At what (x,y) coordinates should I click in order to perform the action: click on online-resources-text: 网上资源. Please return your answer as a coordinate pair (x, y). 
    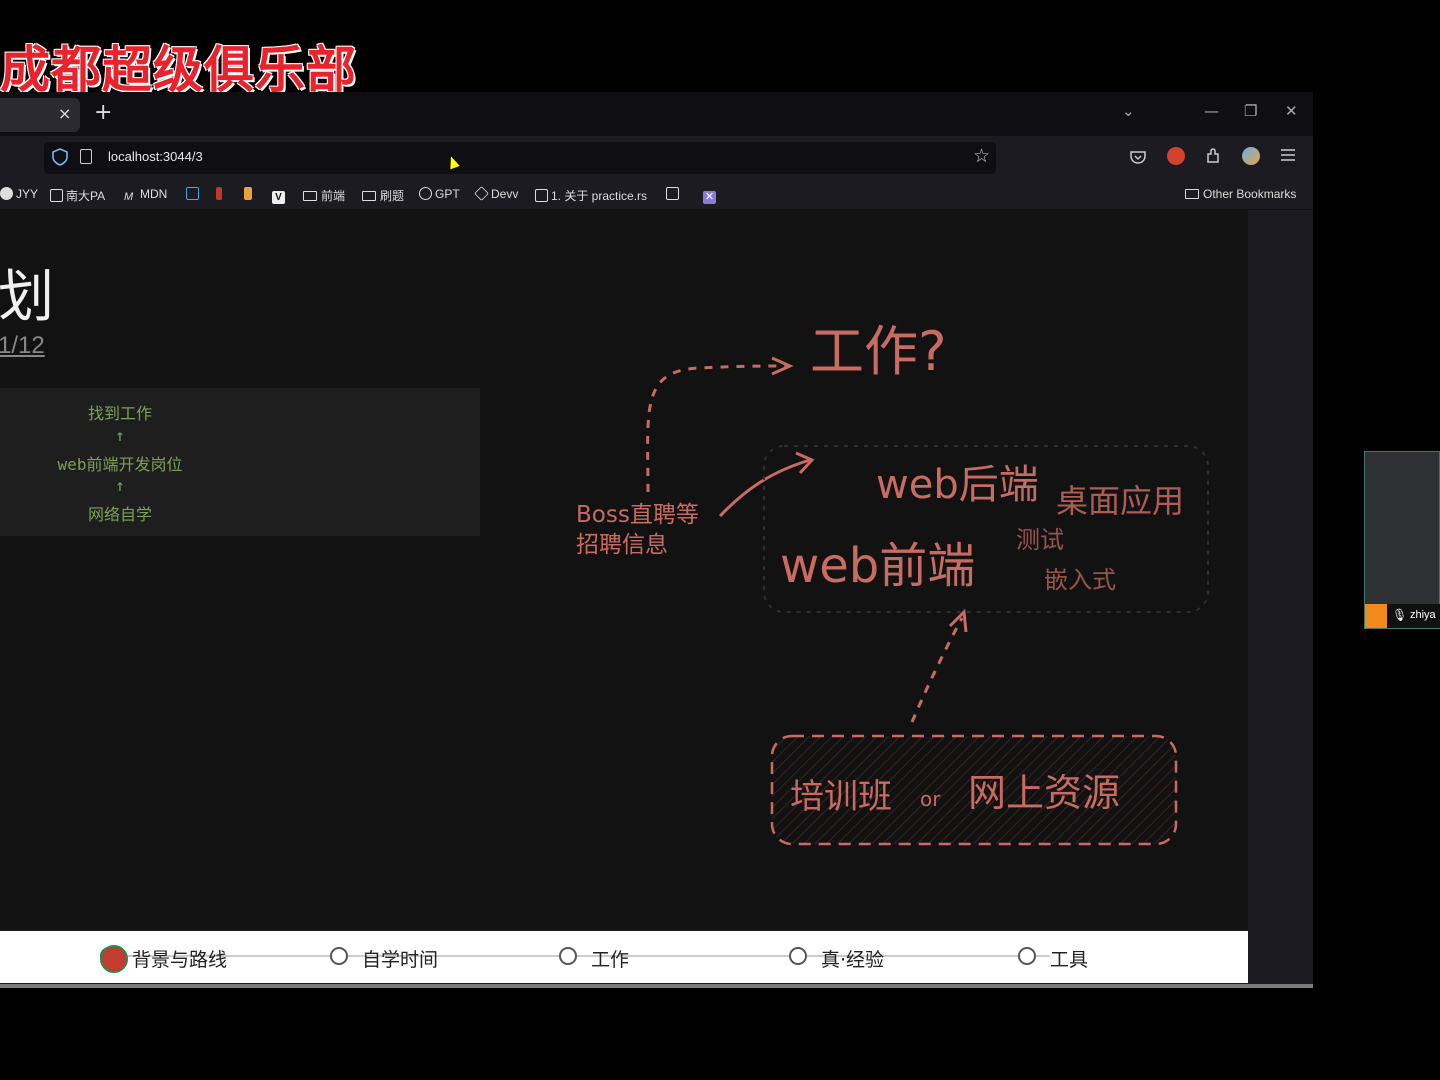
    Looking at the image, I should click on (1044, 793).